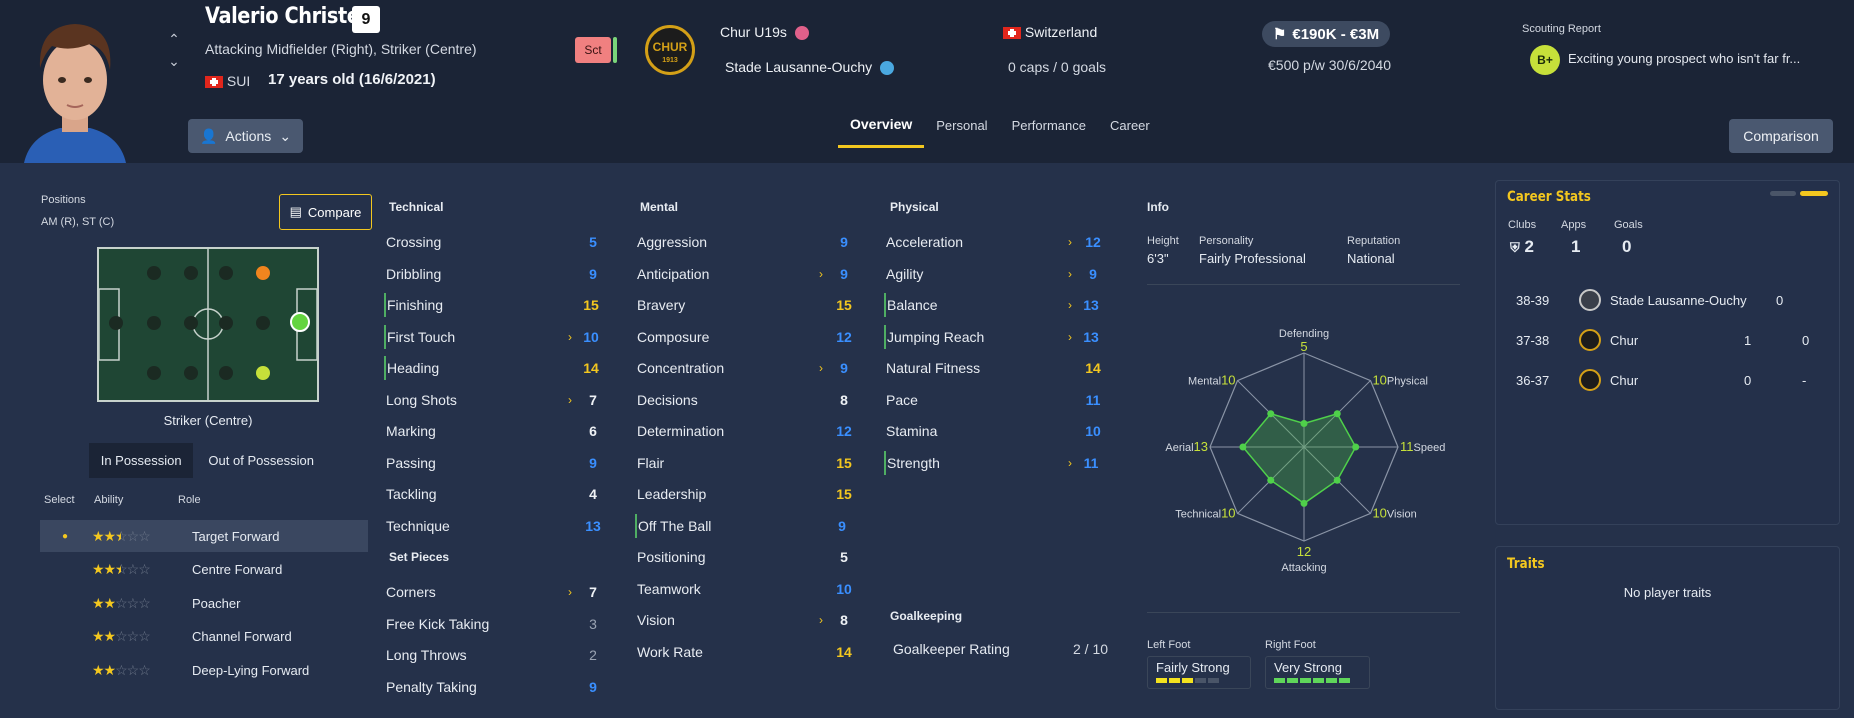  What do you see at coordinates (1671, 300) in the screenshot?
I see `career-row: 38-39 Stade Lausanne-Ouchy 0` at bounding box center [1671, 300].